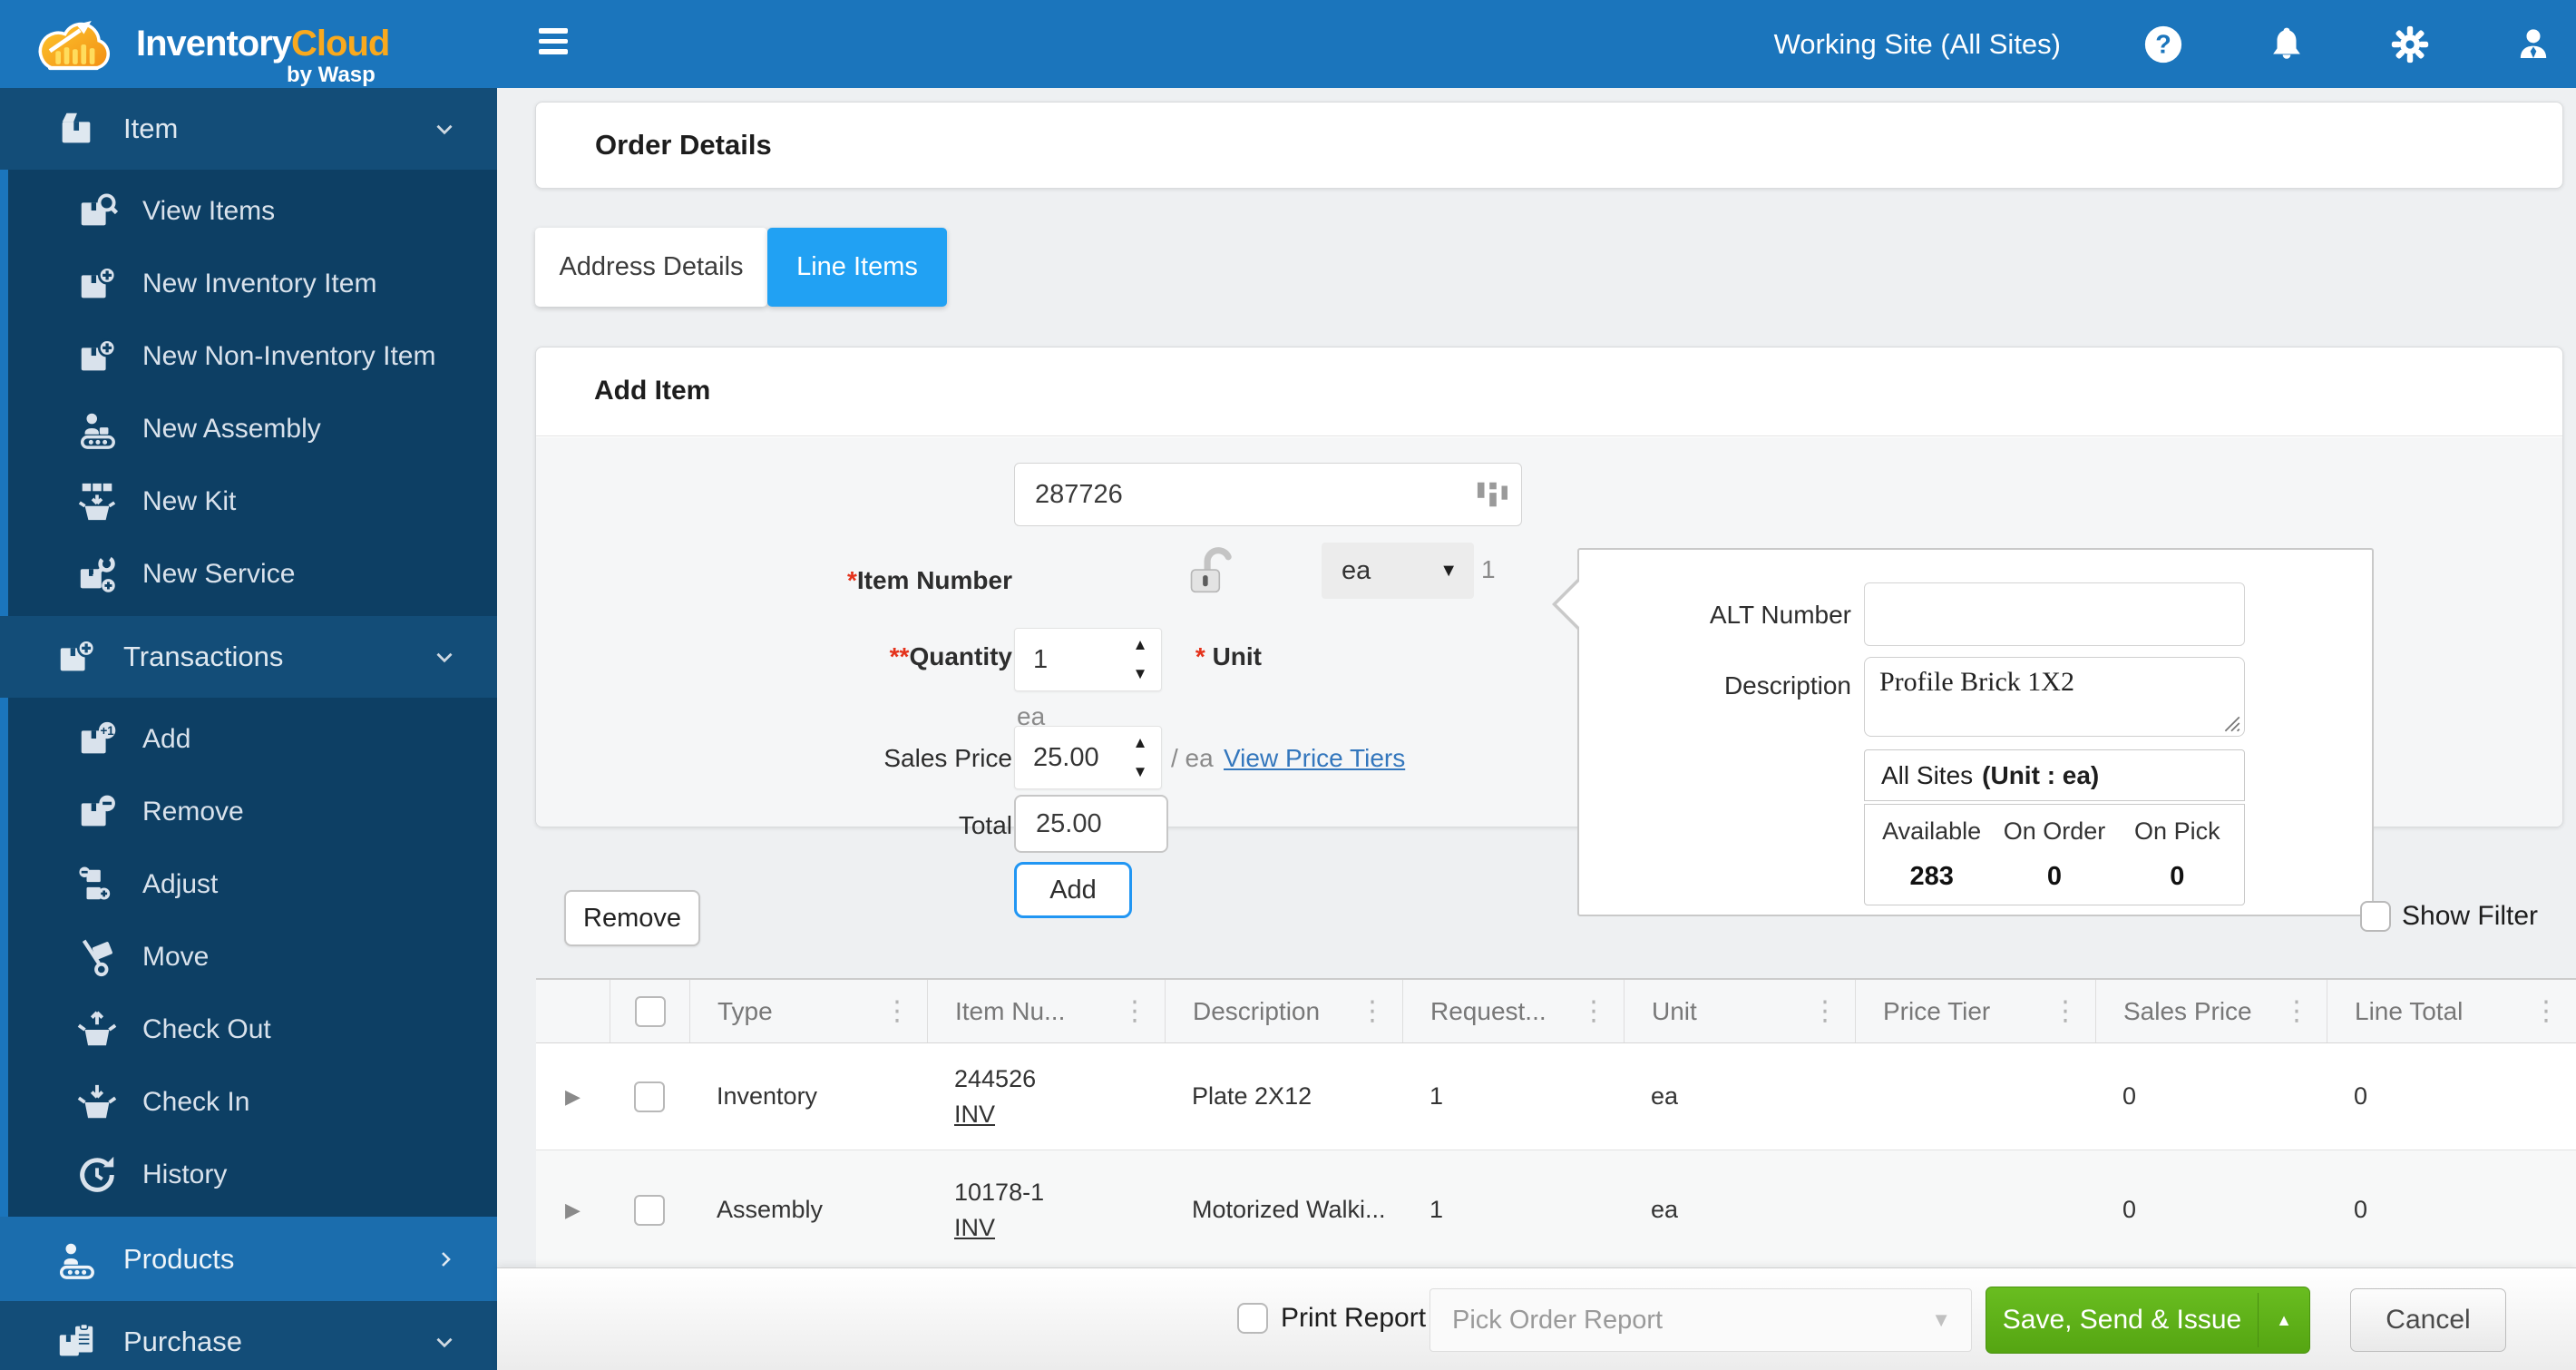 The image size is (2576, 1370). What do you see at coordinates (97, 739) in the screenshot?
I see `add-transaction-icon: +1` at bounding box center [97, 739].